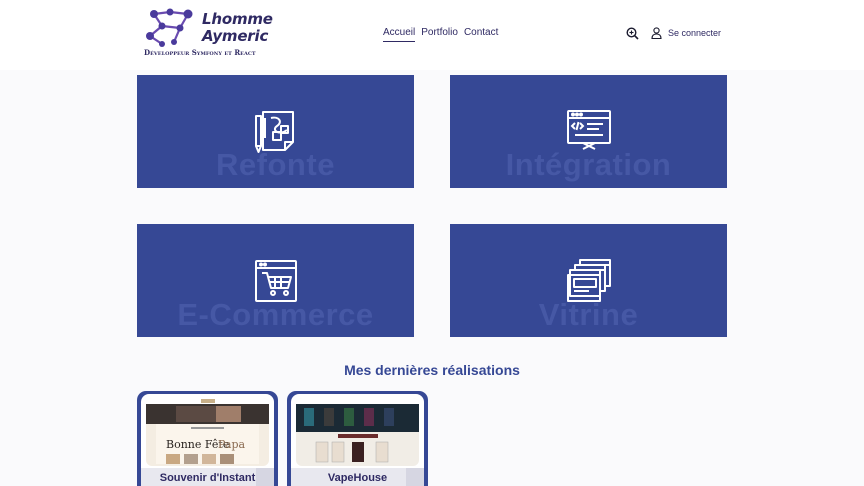 This screenshot has width=864, height=486. I want to click on portfolio-label: Souvenir d'Instant, so click(207, 478).